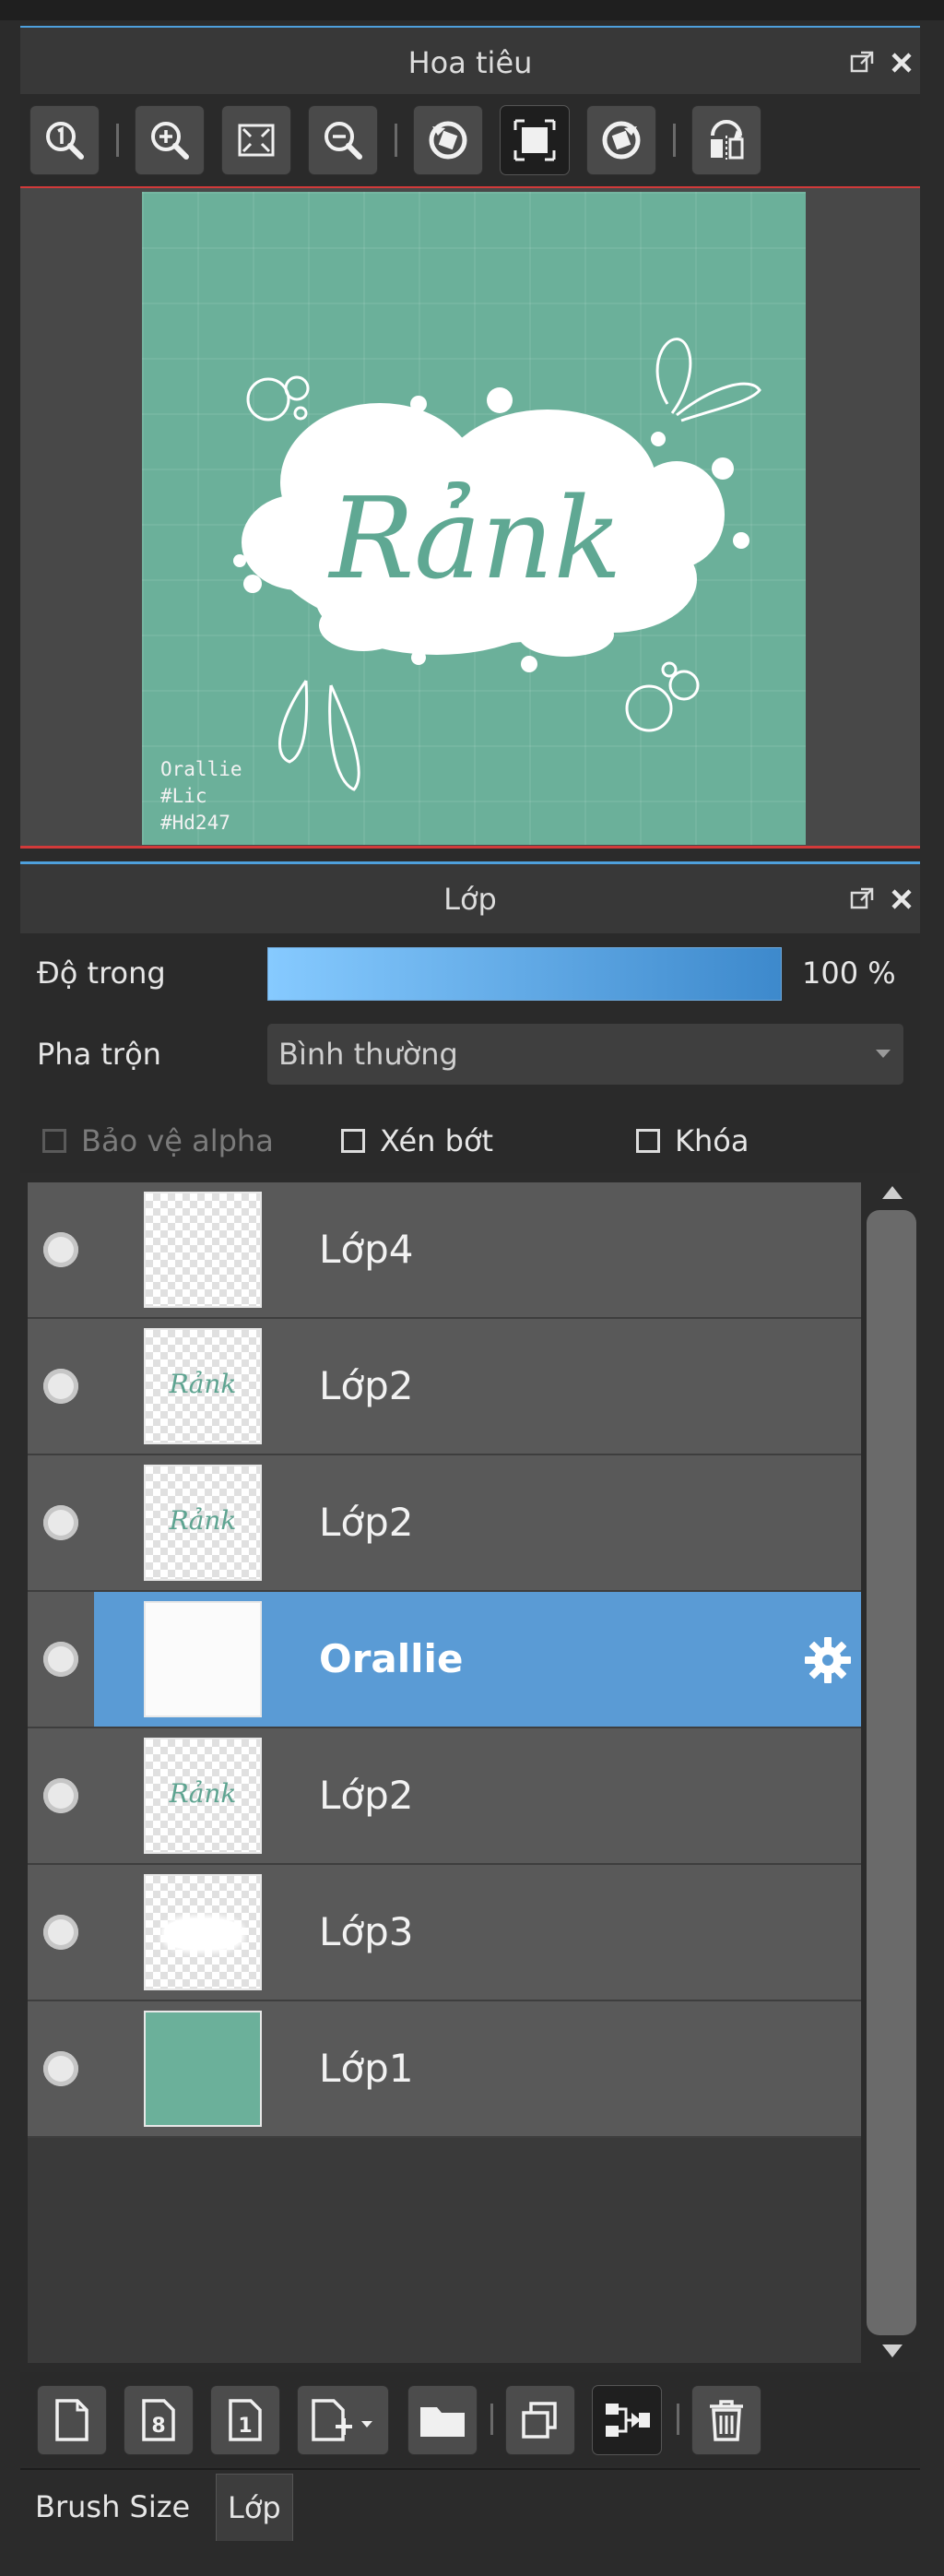 The width and height of the screenshot is (944, 2576). I want to click on canvas-artwork: Rảnk, so click(497, 564).